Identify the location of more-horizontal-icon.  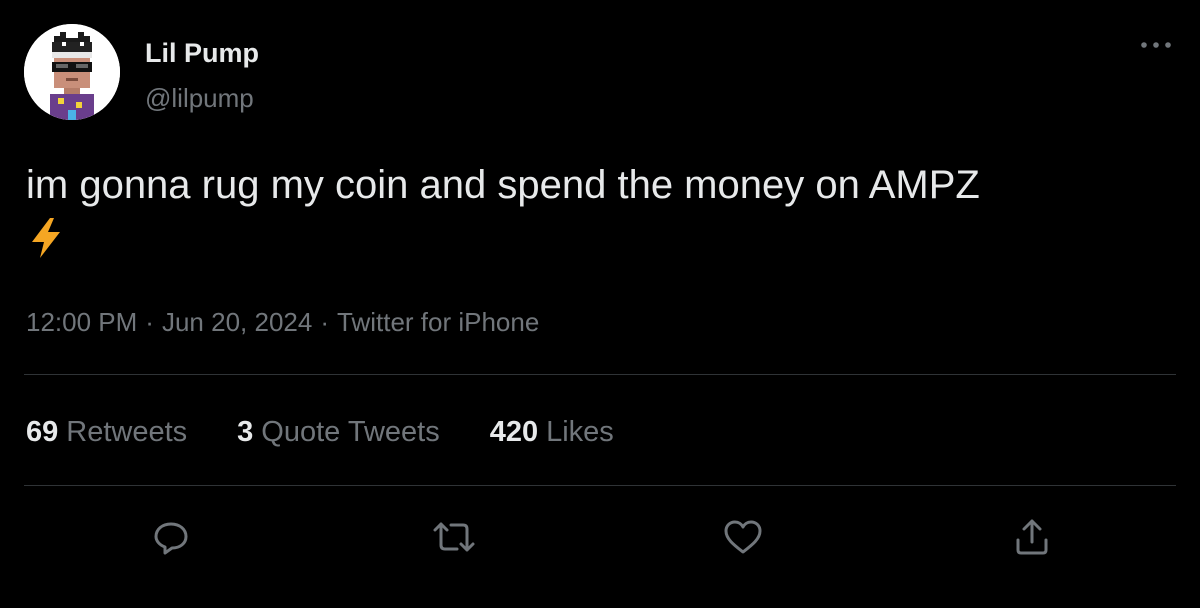
(1156, 45).